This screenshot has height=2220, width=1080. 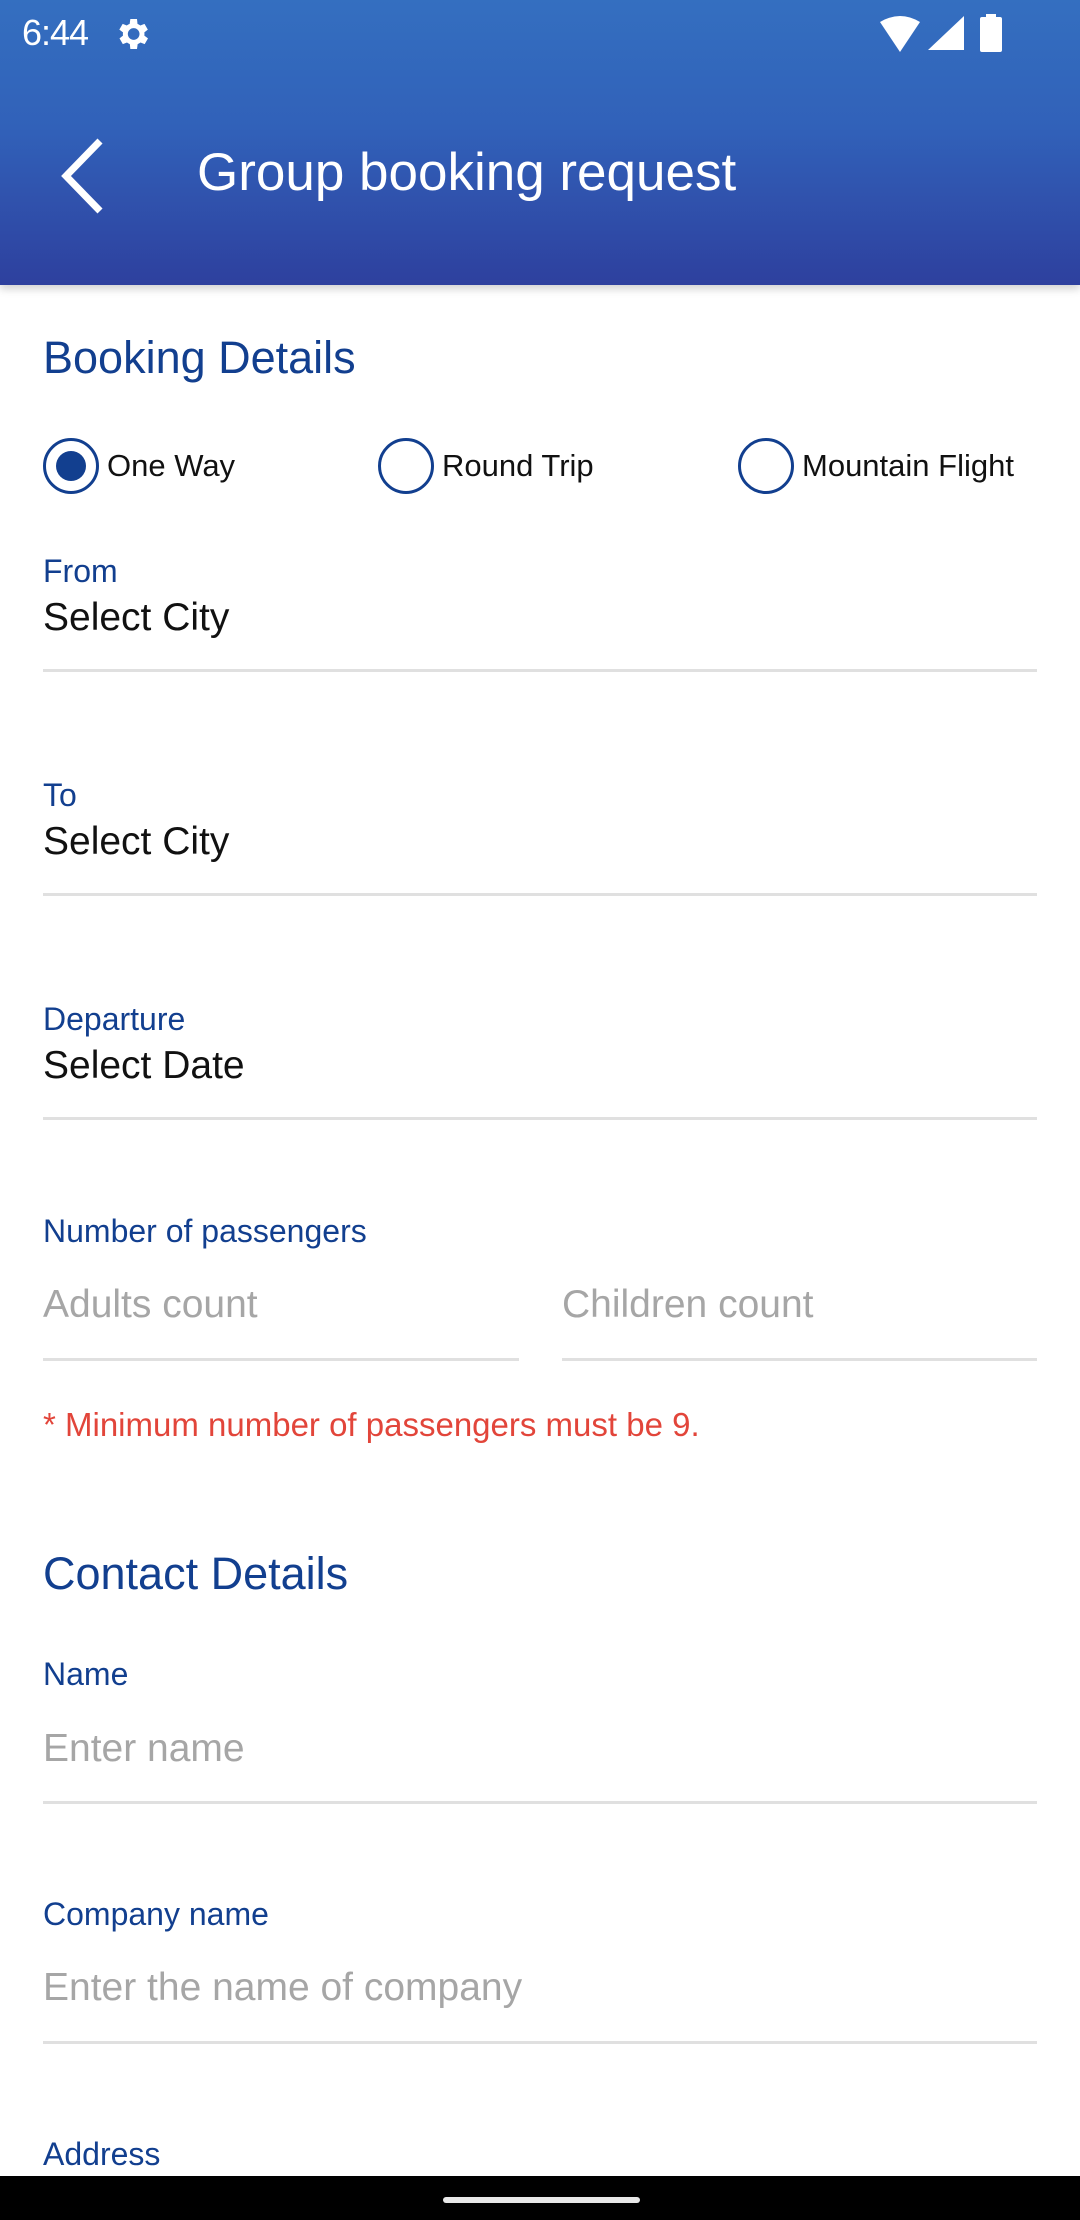 What do you see at coordinates (540, 670) in the screenshot?
I see `from-underline` at bounding box center [540, 670].